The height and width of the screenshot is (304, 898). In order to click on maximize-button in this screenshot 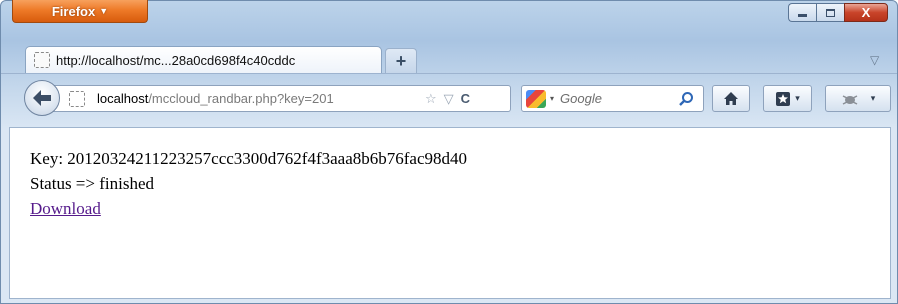, I will do `click(830, 12)`.